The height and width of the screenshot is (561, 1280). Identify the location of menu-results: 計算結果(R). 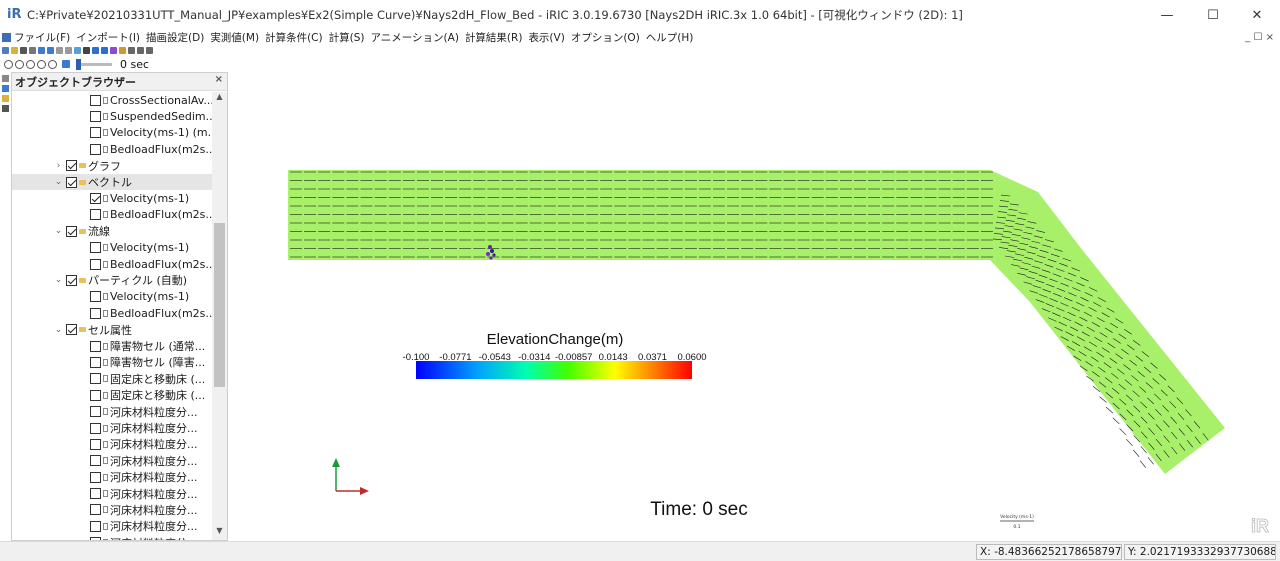
(494, 37).